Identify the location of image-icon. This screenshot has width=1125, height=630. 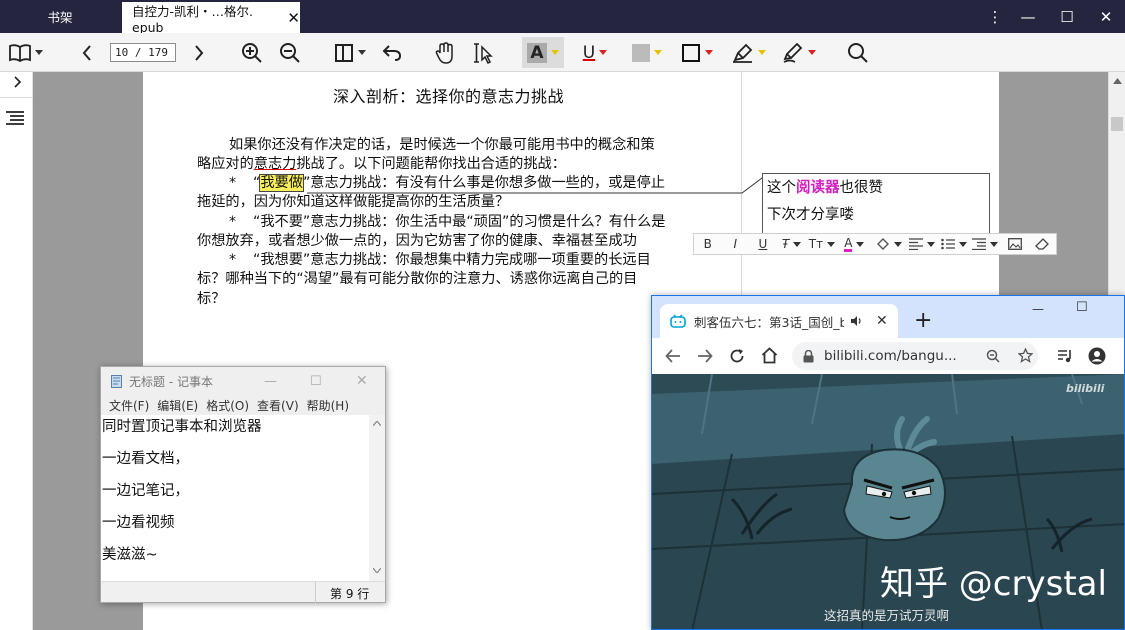
(1015, 244).